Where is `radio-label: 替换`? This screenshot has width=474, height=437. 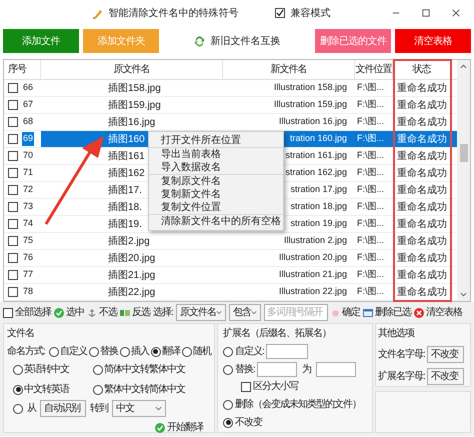
radio-label: 替换 is located at coordinates (109, 351).